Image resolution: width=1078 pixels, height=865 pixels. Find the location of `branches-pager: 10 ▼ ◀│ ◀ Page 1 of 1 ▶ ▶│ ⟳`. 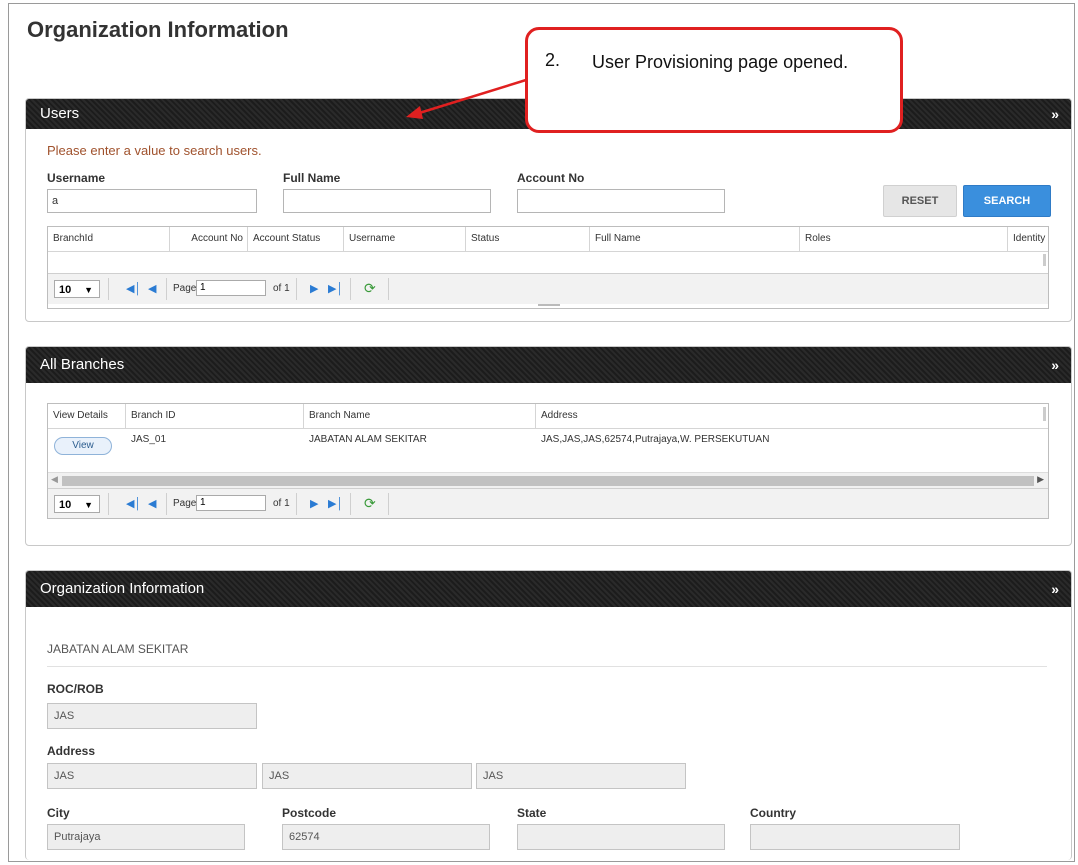

branches-pager: 10 ▼ ◀│ ◀ Page 1 of 1 ▶ ▶│ ⟳ is located at coordinates (548, 503).